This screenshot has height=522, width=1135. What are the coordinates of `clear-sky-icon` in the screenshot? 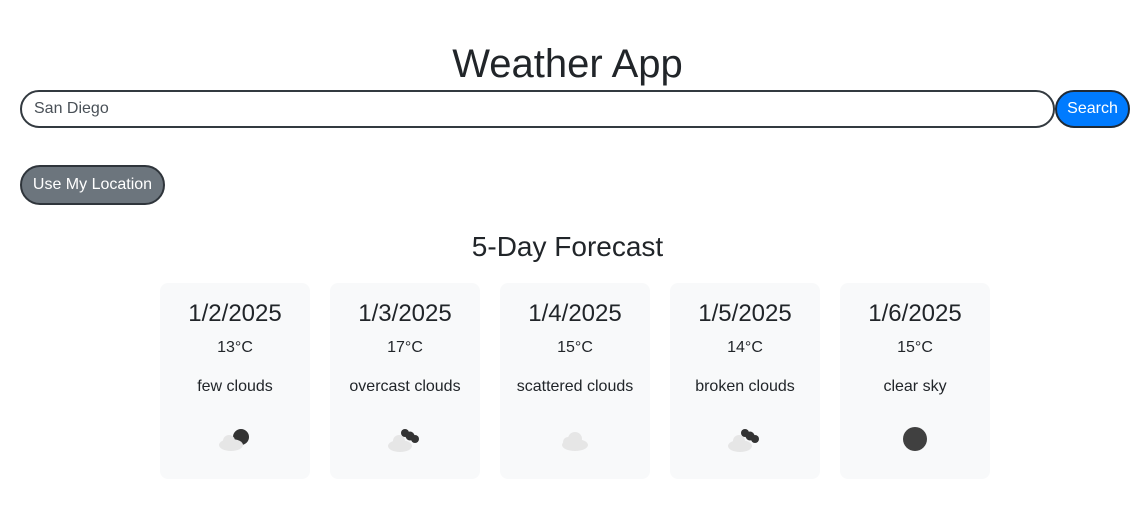 It's located at (915, 439).